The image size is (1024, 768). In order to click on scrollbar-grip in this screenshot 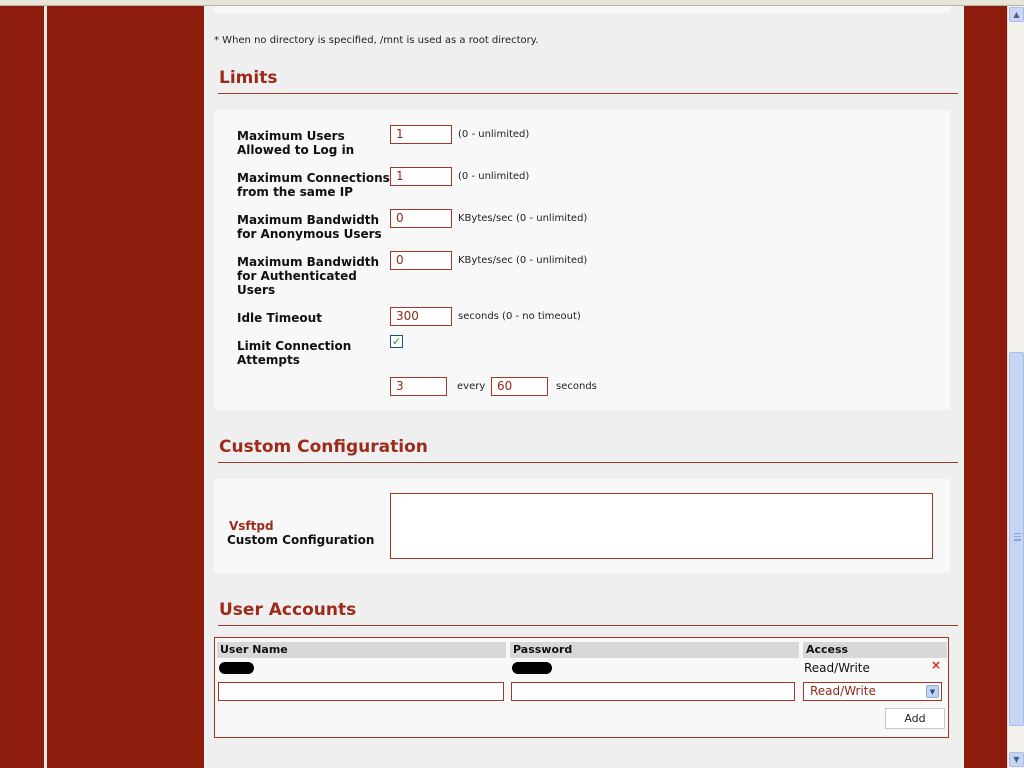, I will do `click(1017, 537)`.